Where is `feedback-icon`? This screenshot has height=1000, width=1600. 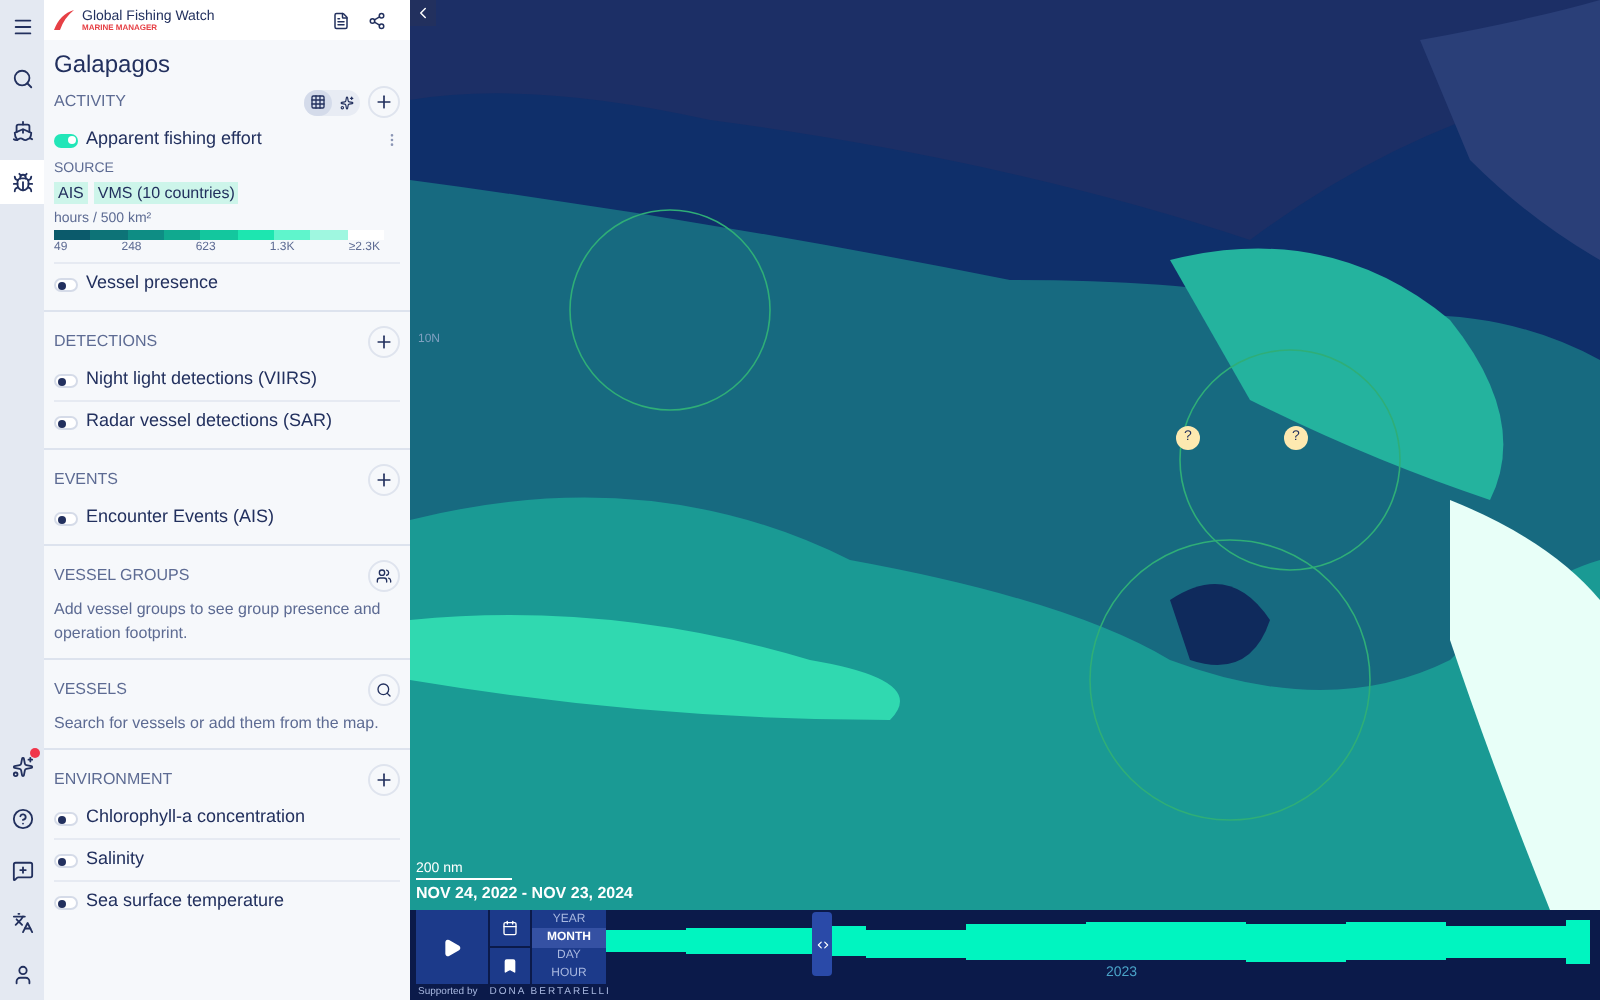 feedback-icon is located at coordinates (22, 870).